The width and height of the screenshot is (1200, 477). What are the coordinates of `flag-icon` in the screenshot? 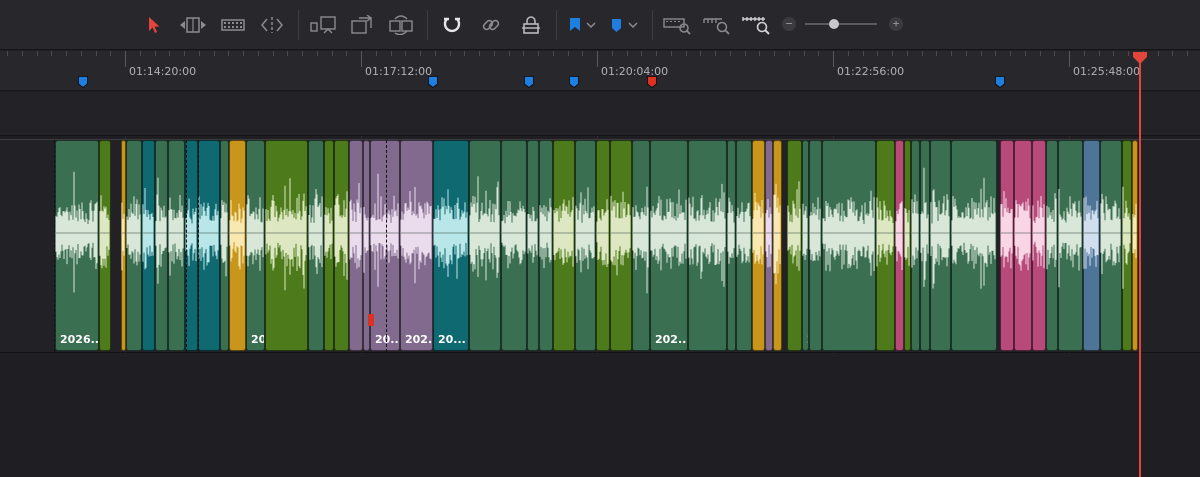 It's located at (583, 25).